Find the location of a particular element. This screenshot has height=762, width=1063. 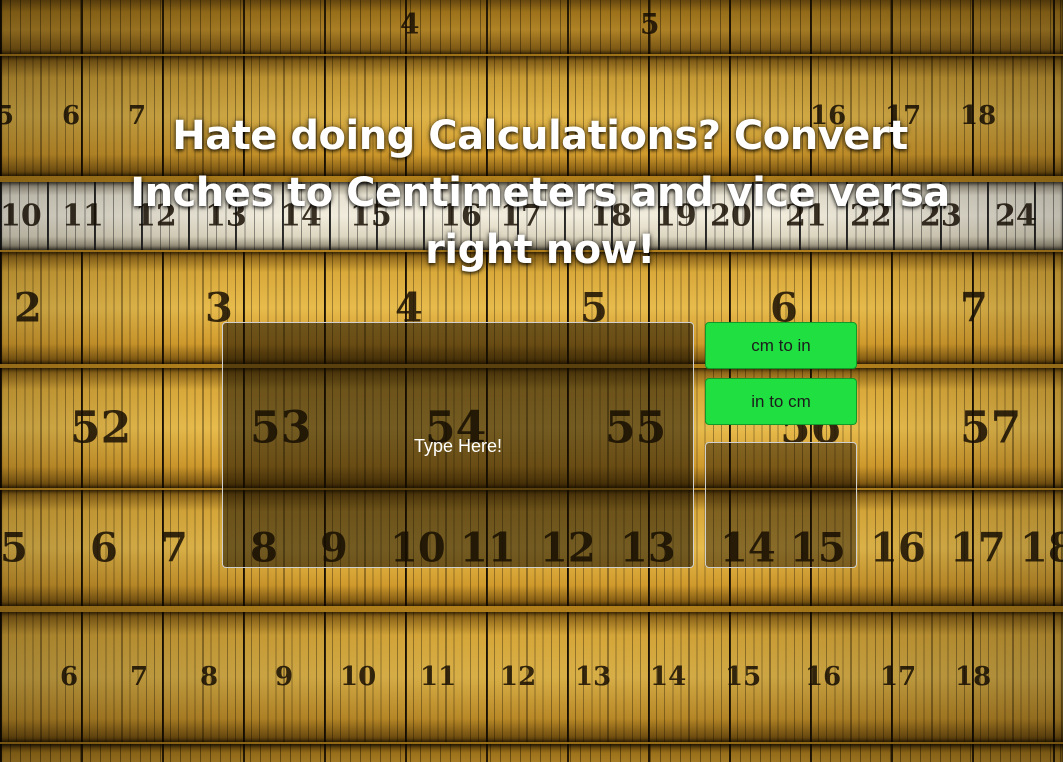

in-to-cm-button: in to cm is located at coordinates (781, 401).